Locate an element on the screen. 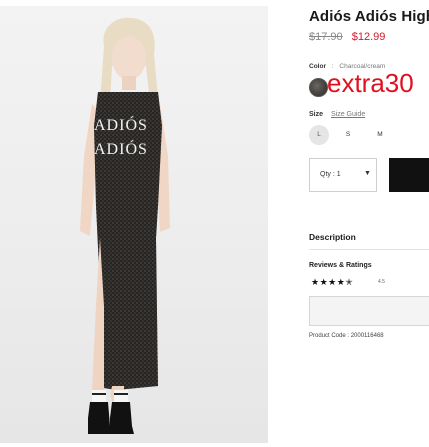  size-label: Size is located at coordinates (316, 114).